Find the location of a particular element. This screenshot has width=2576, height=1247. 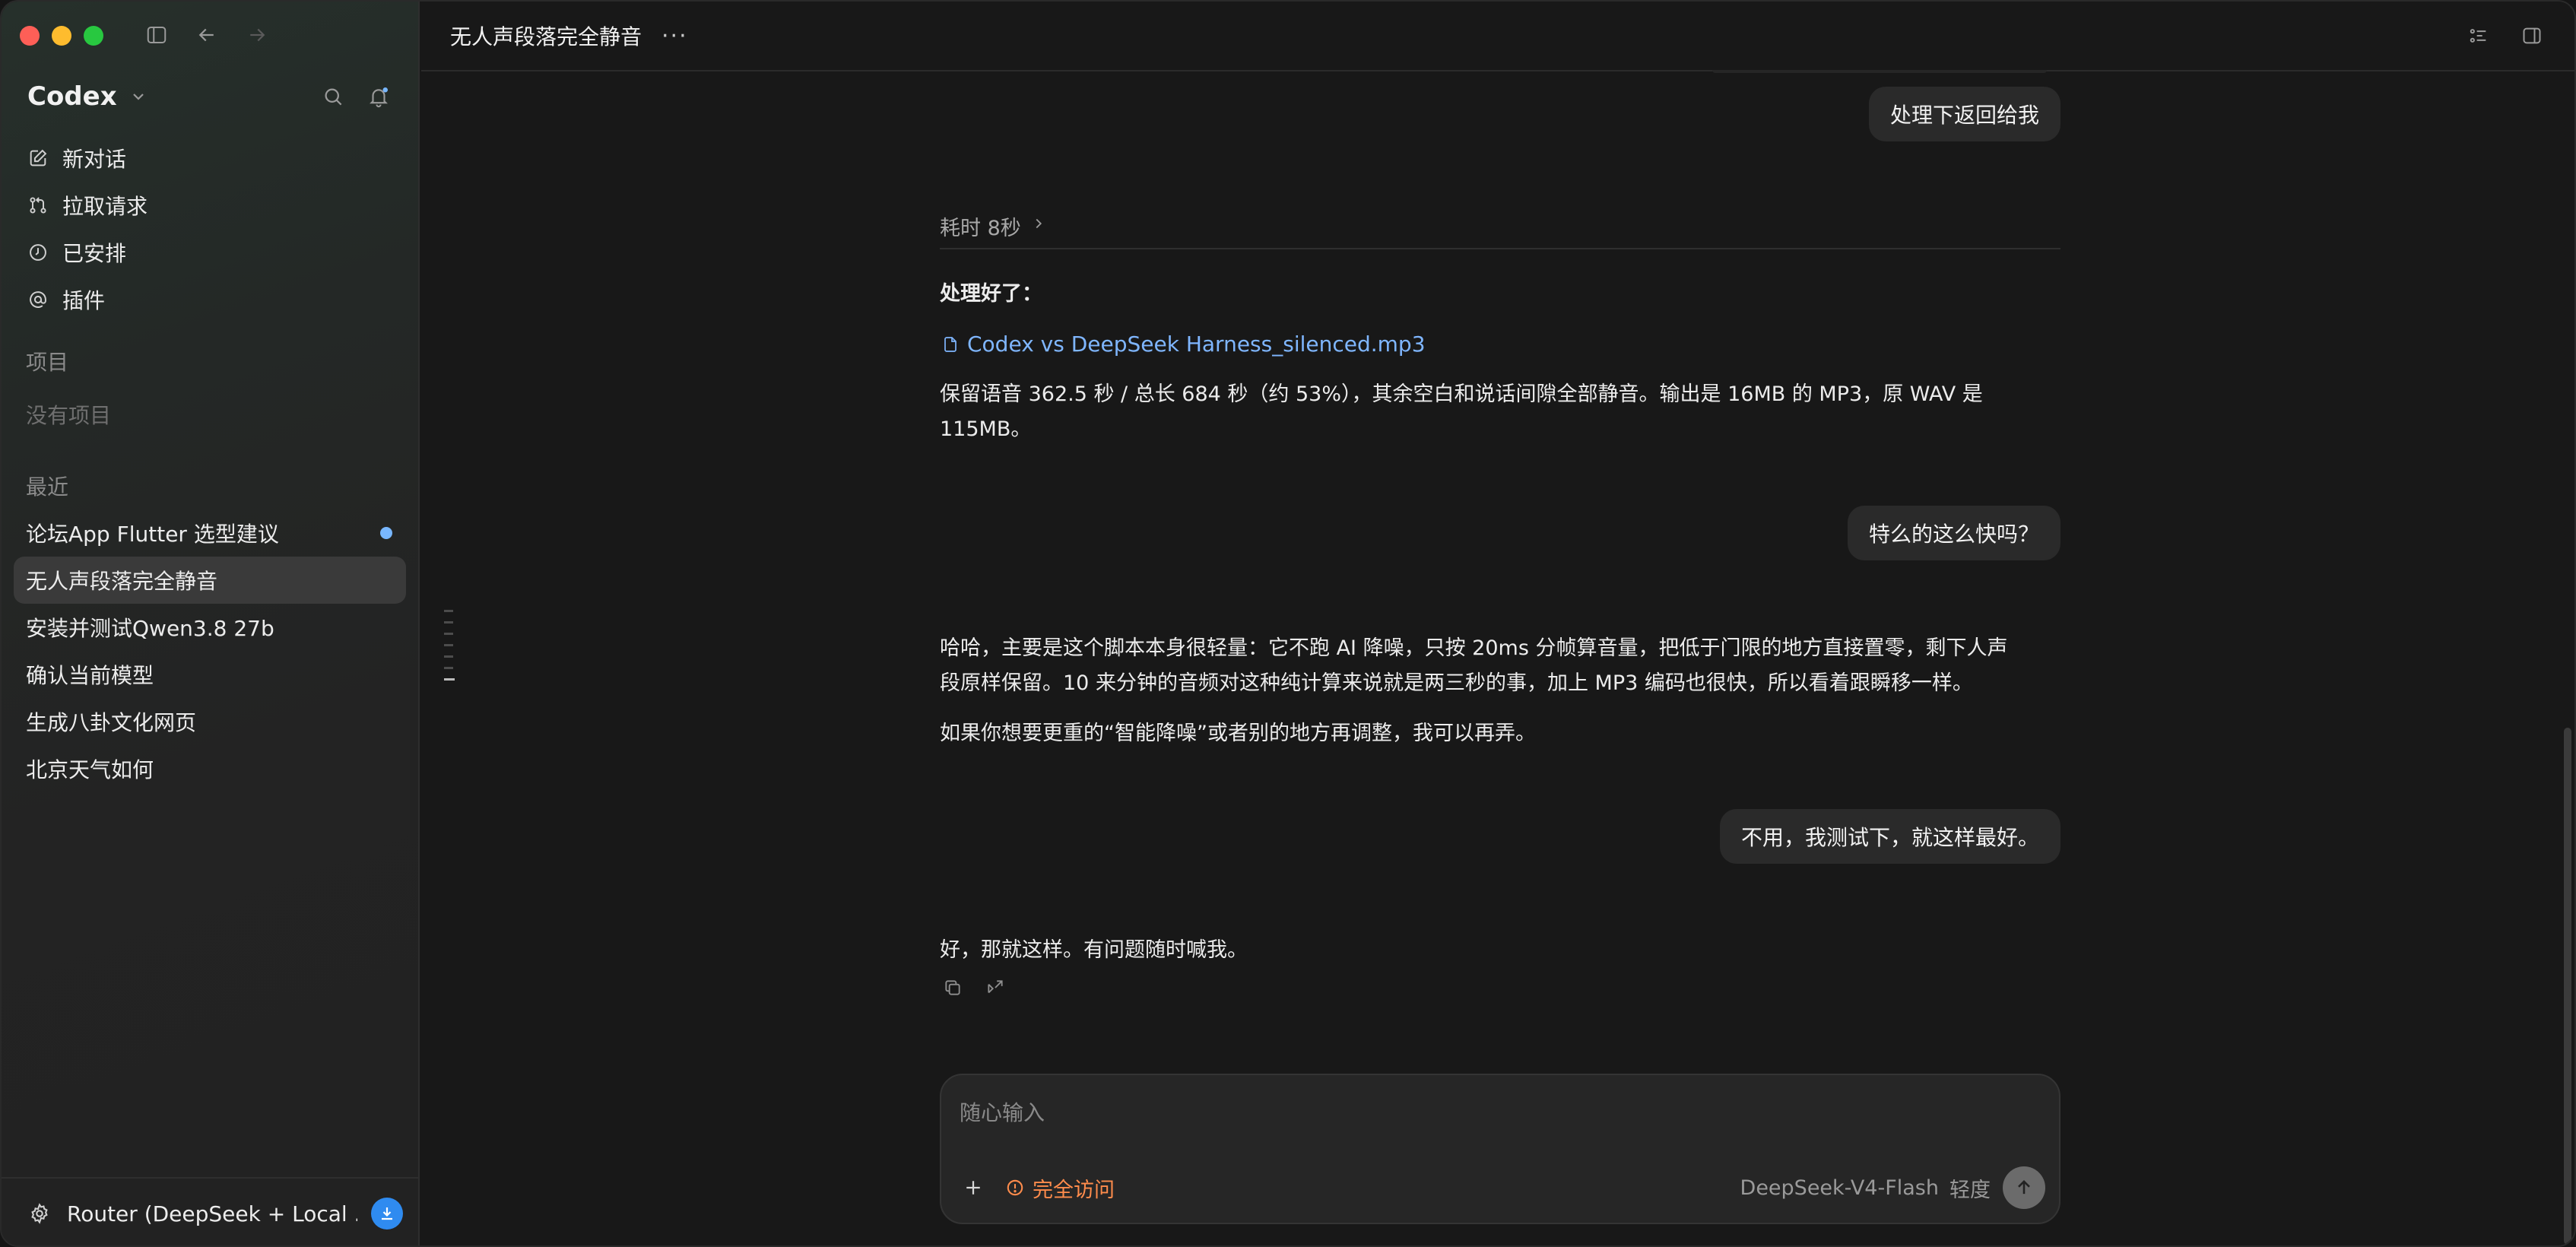

composer-input: 随心输入 is located at coordinates (1003, 1111).